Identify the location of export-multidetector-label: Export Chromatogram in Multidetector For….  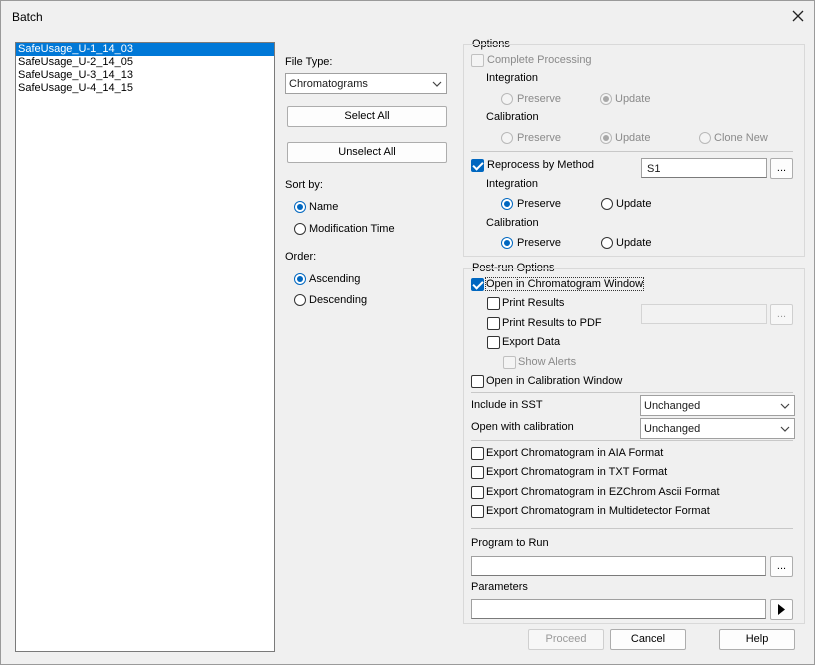
(598, 511).